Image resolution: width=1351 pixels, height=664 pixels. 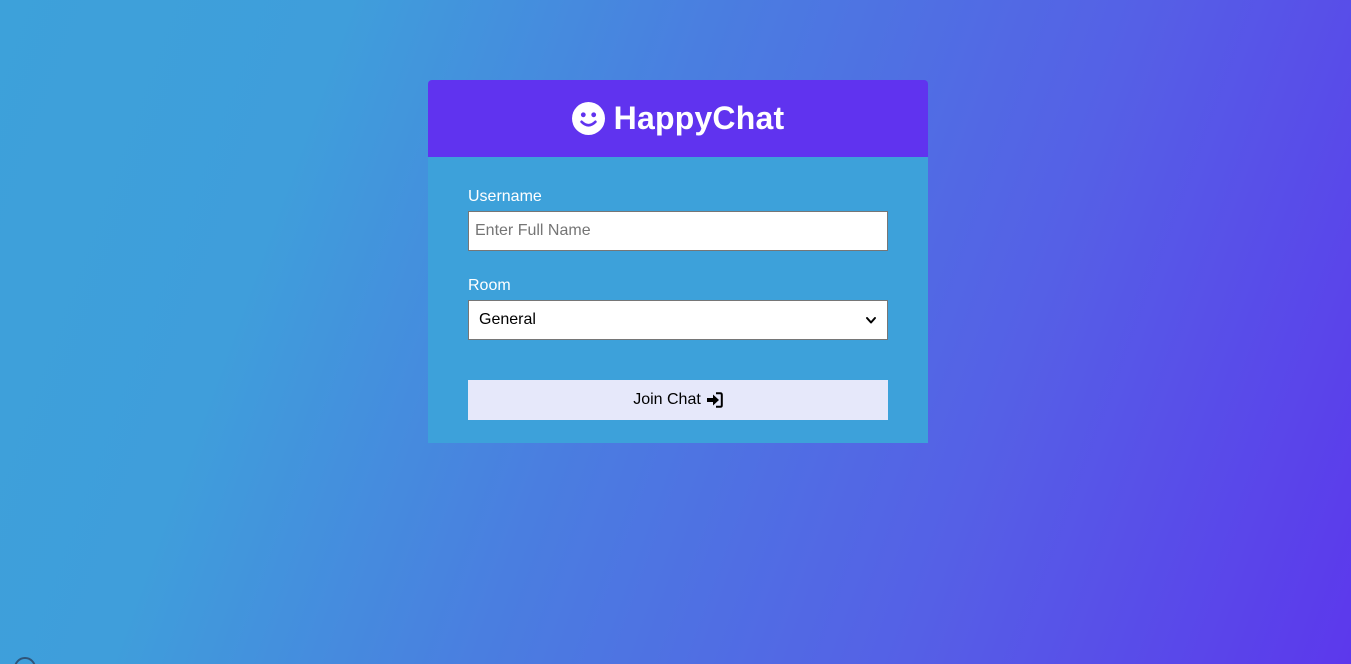 I want to click on smiley-face-icon, so click(x=588, y=118).